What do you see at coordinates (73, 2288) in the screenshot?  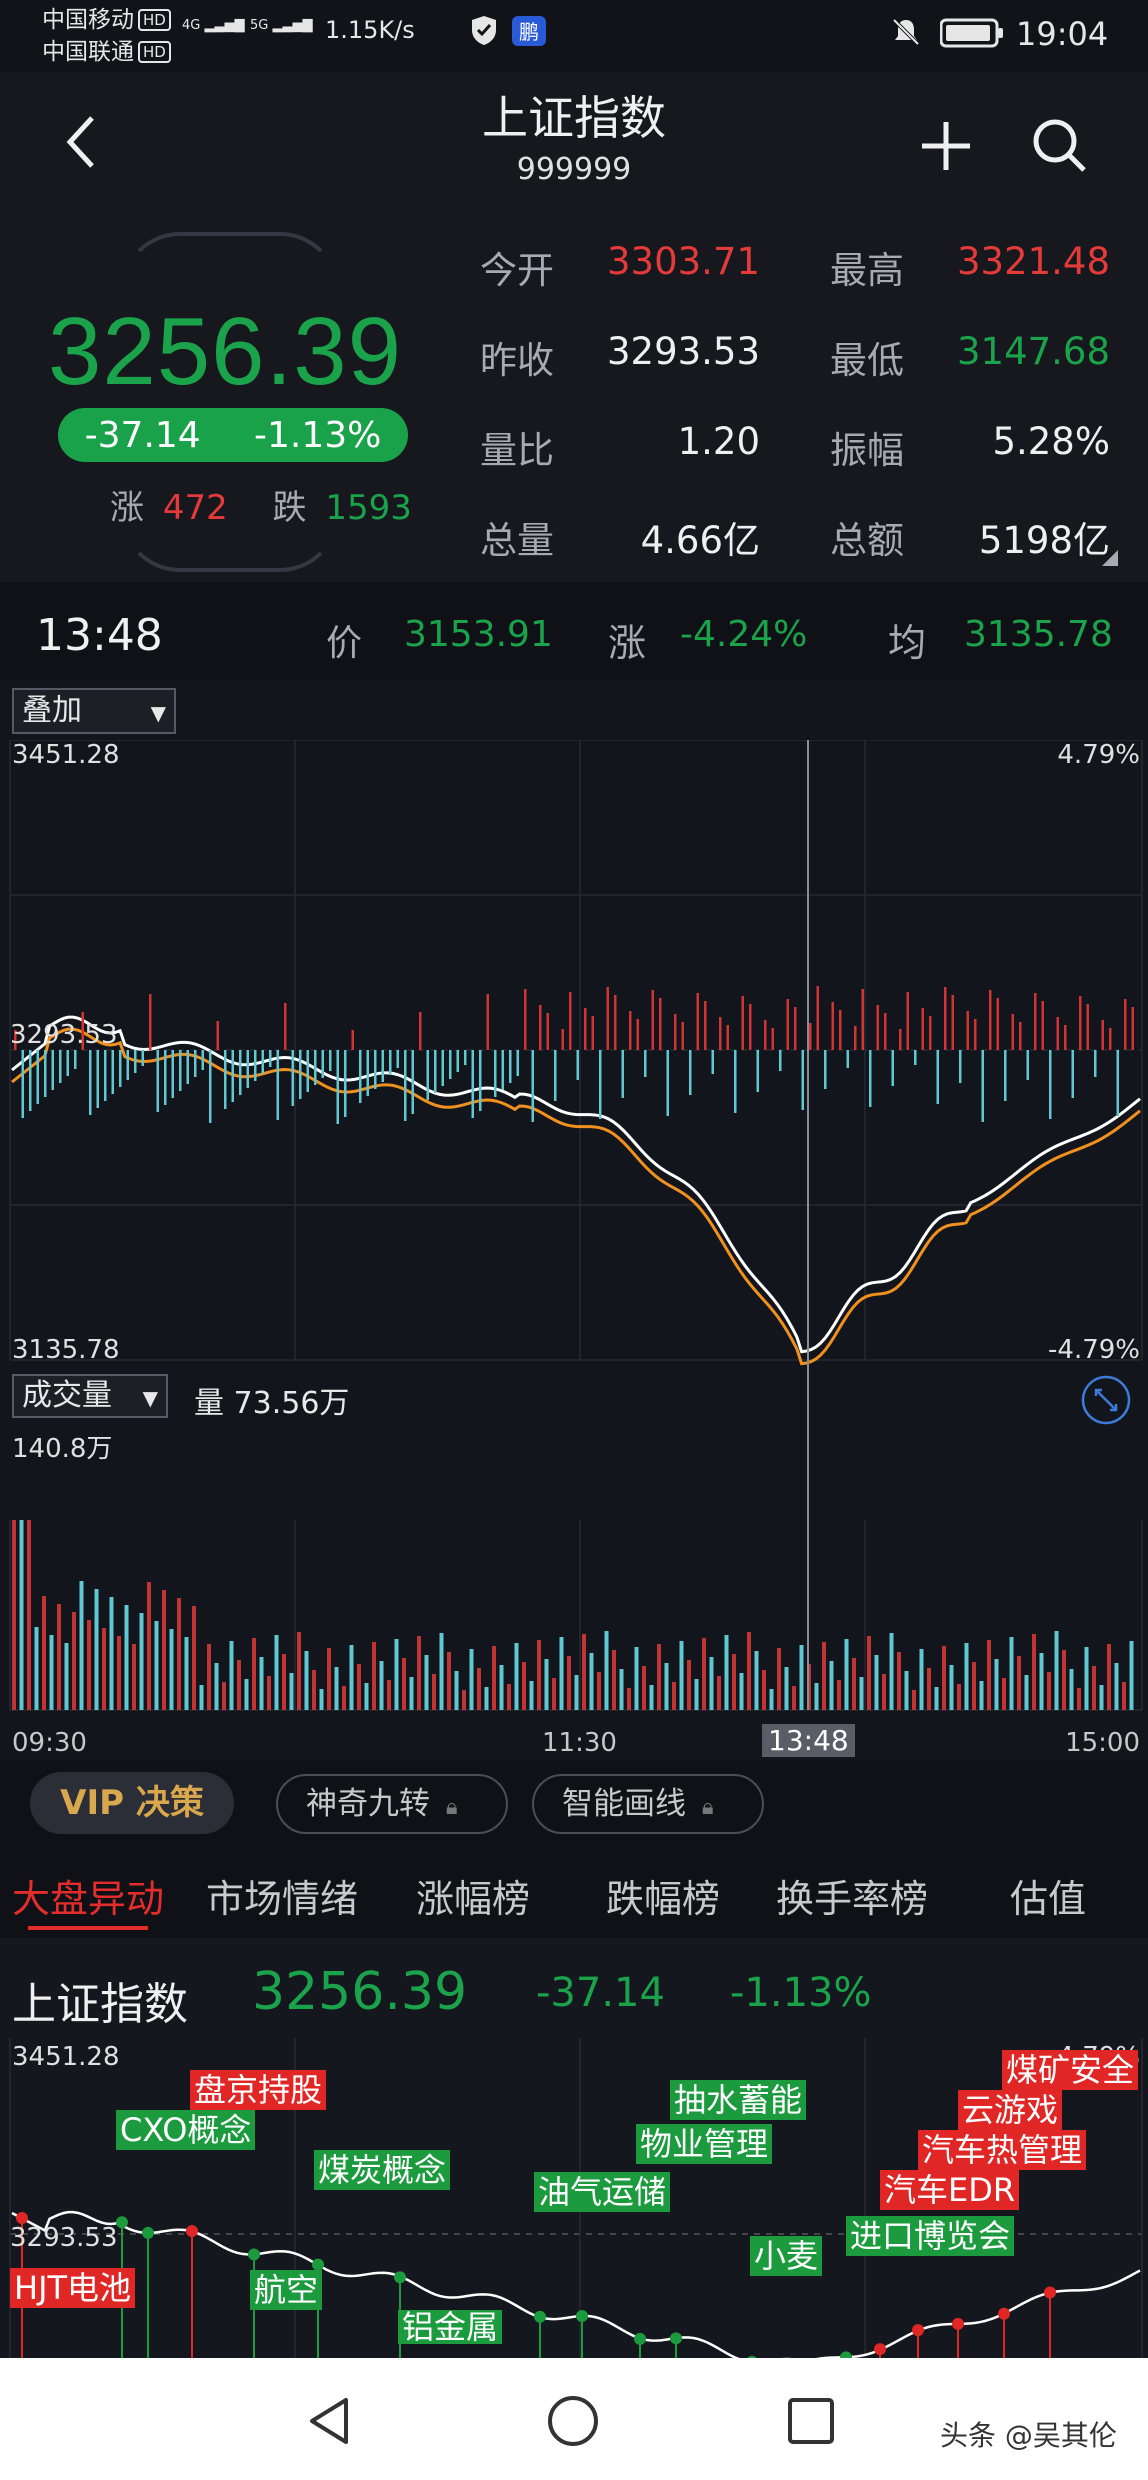 I see `event-tag: HJT电池` at bounding box center [73, 2288].